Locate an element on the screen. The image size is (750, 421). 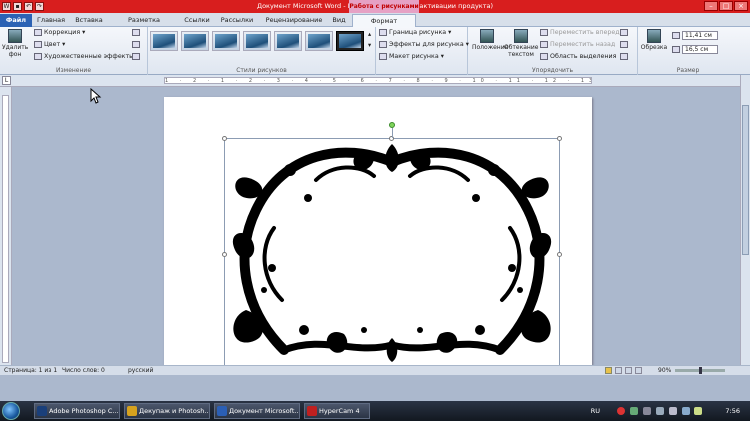
picture-layout-label: Макет рисунка is located at coordinates (414, 56).